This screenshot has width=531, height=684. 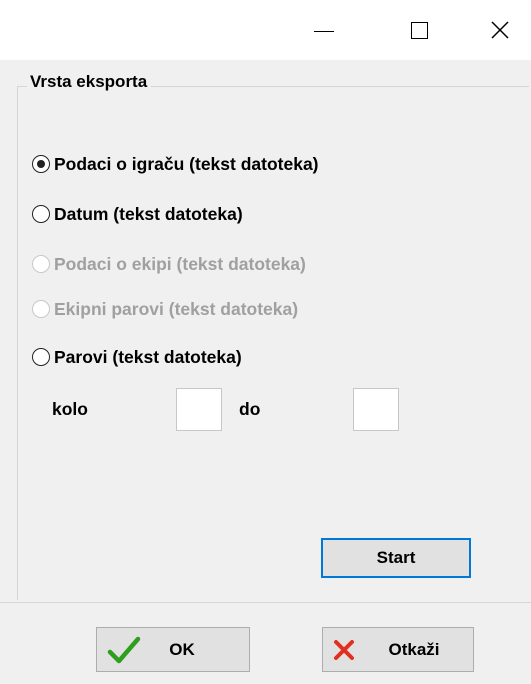 I want to click on option-label: Parovi (tekst datoteka), so click(x=148, y=356).